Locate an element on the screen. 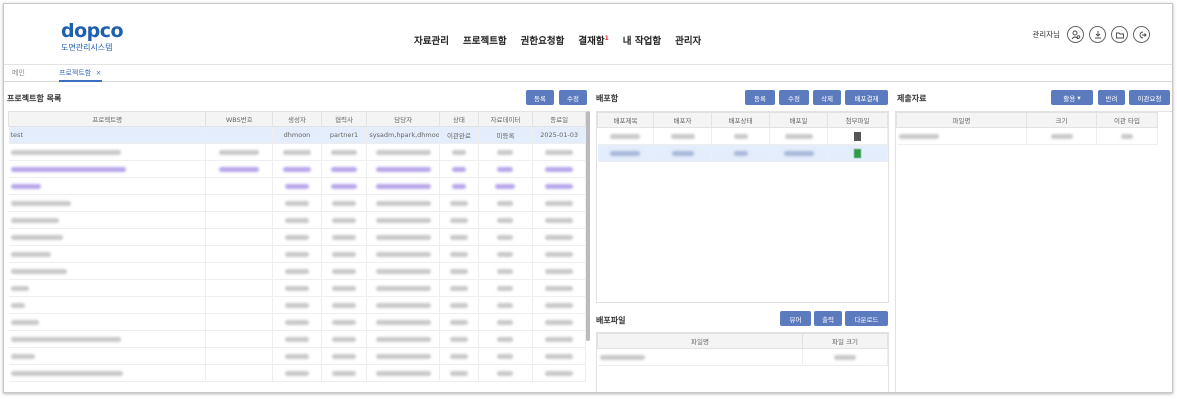 This screenshot has height=400, width=1177. user-toolbar: 관리자님 is located at coordinates (1091, 34).